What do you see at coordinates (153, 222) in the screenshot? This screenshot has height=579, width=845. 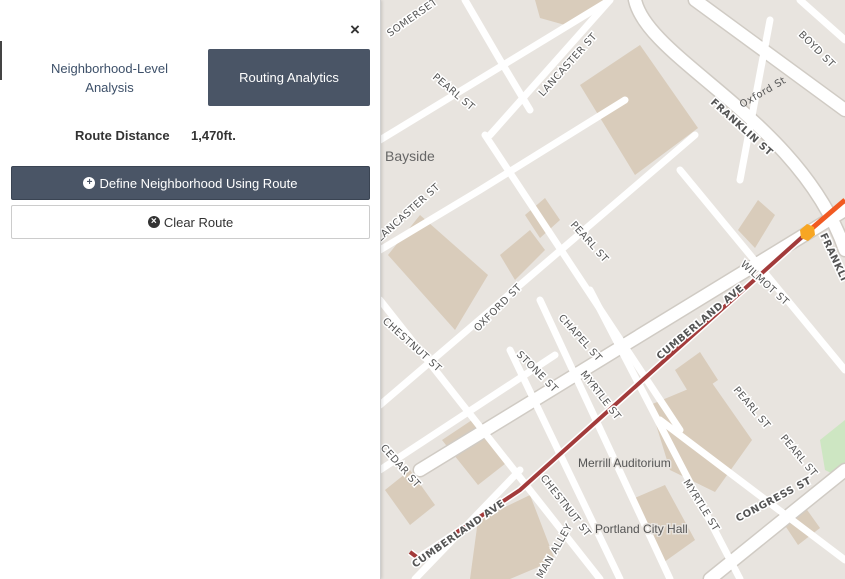 I see `x-circle-icon: ×` at bounding box center [153, 222].